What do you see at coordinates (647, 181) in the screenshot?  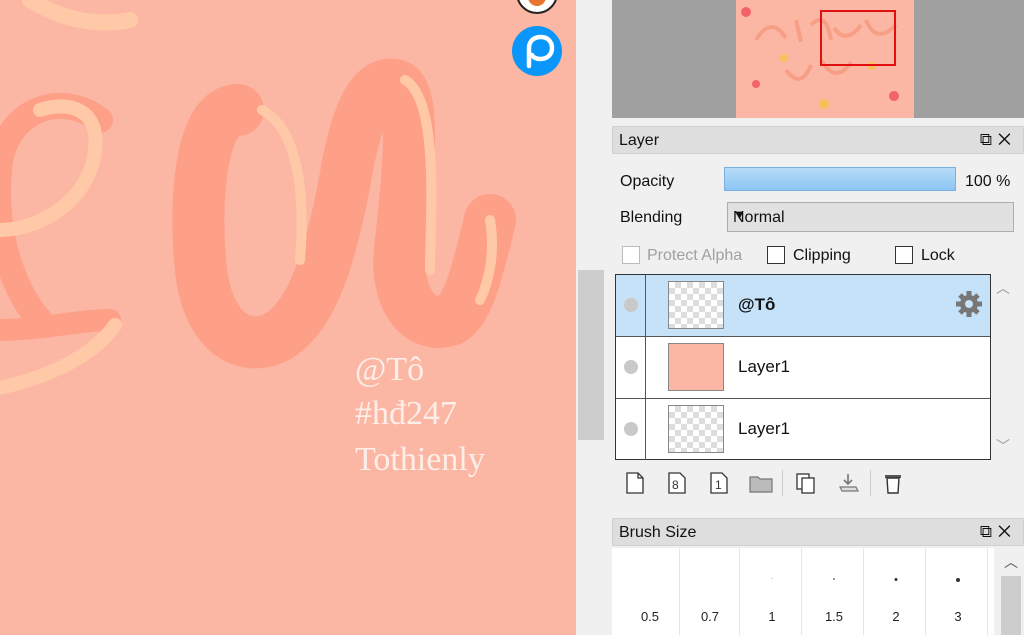 I see `opacity-label: Opacity` at bounding box center [647, 181].